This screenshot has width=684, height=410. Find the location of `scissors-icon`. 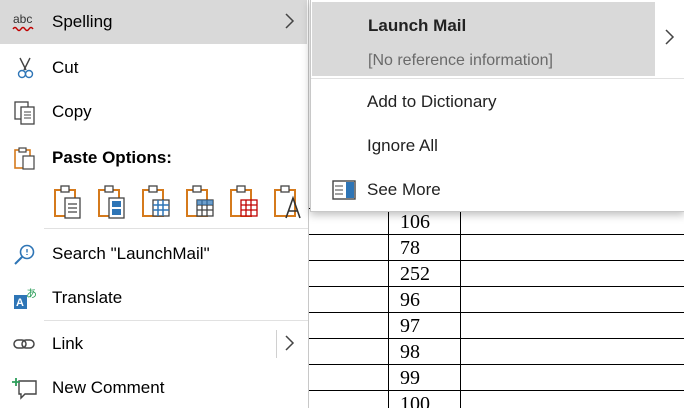

scissors-icon is located at coordinates (25, 68).